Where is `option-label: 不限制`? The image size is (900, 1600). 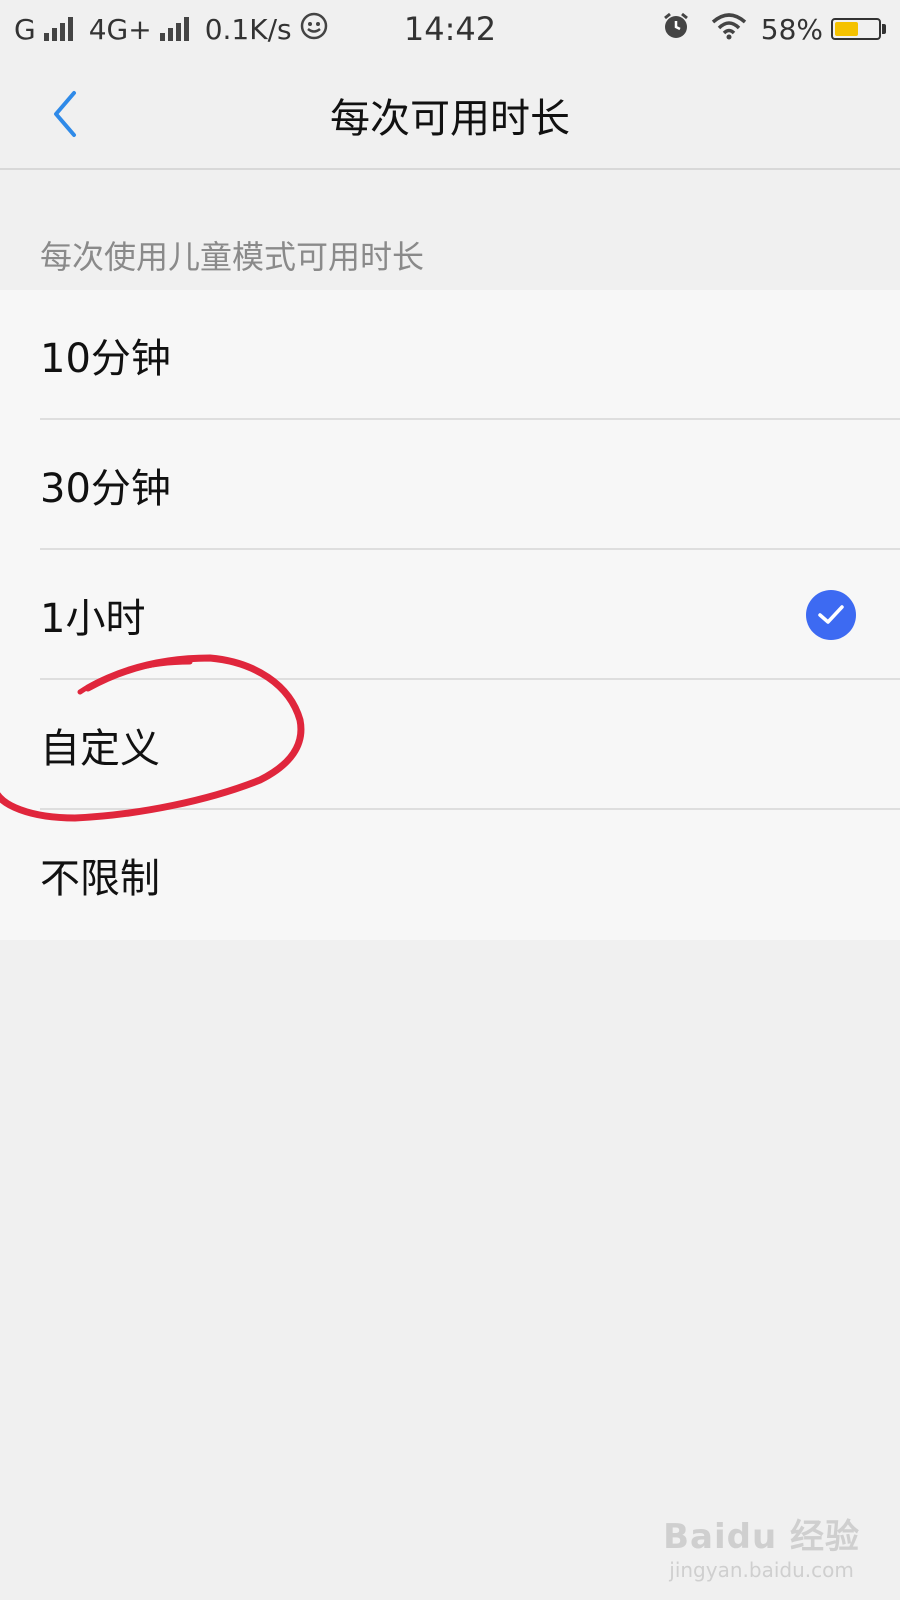
option-label: 不限制 is located at coordinates (100, 879).